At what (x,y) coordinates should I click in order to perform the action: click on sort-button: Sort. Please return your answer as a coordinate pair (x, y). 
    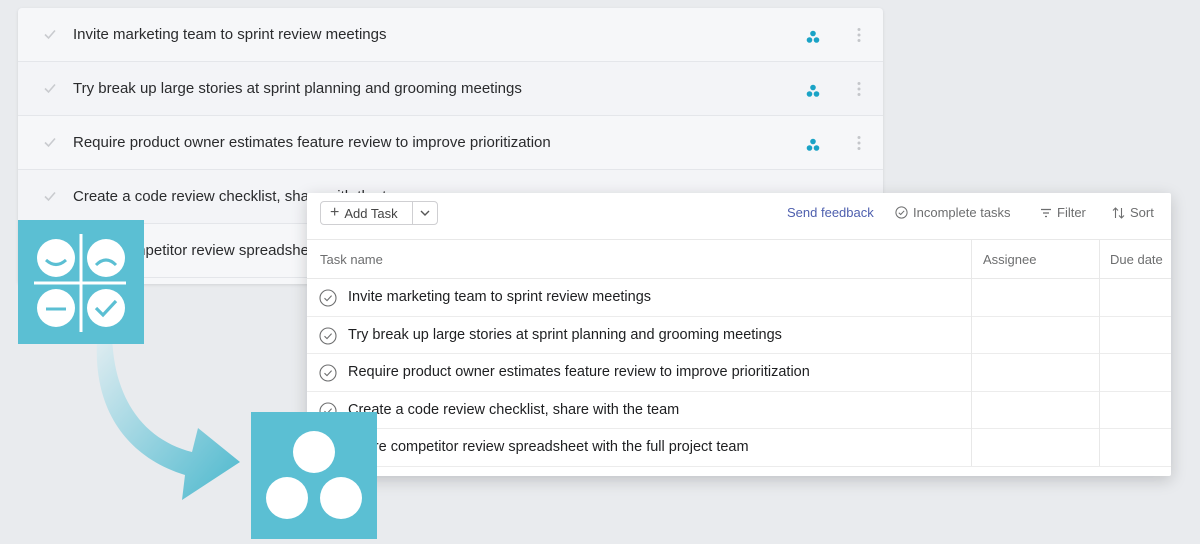
    Looking at the image, I should click on (1133, 212).